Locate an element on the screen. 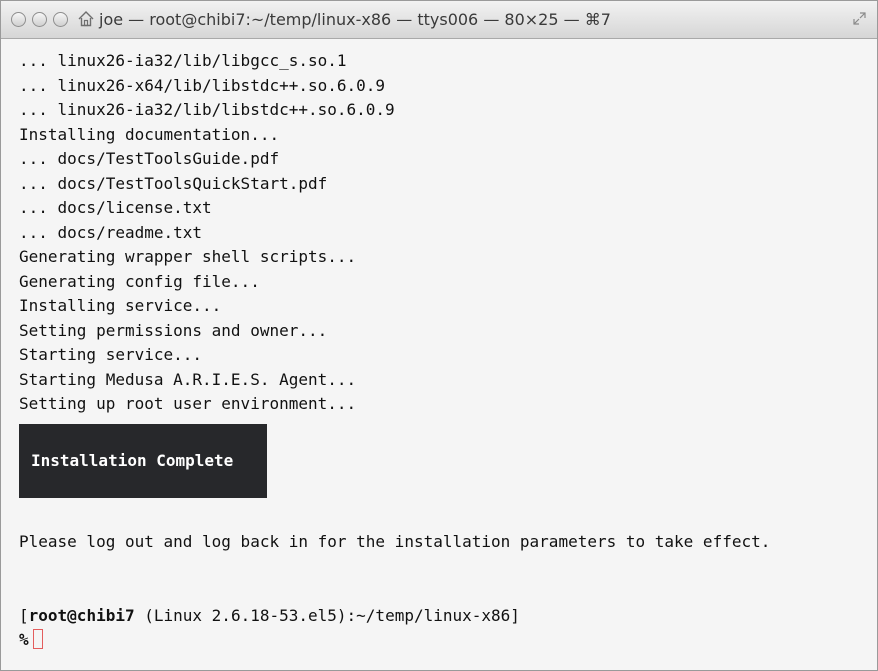 This screenshot has height=671, width=878. fullscreen-icon is located at coordinates (859, 18).